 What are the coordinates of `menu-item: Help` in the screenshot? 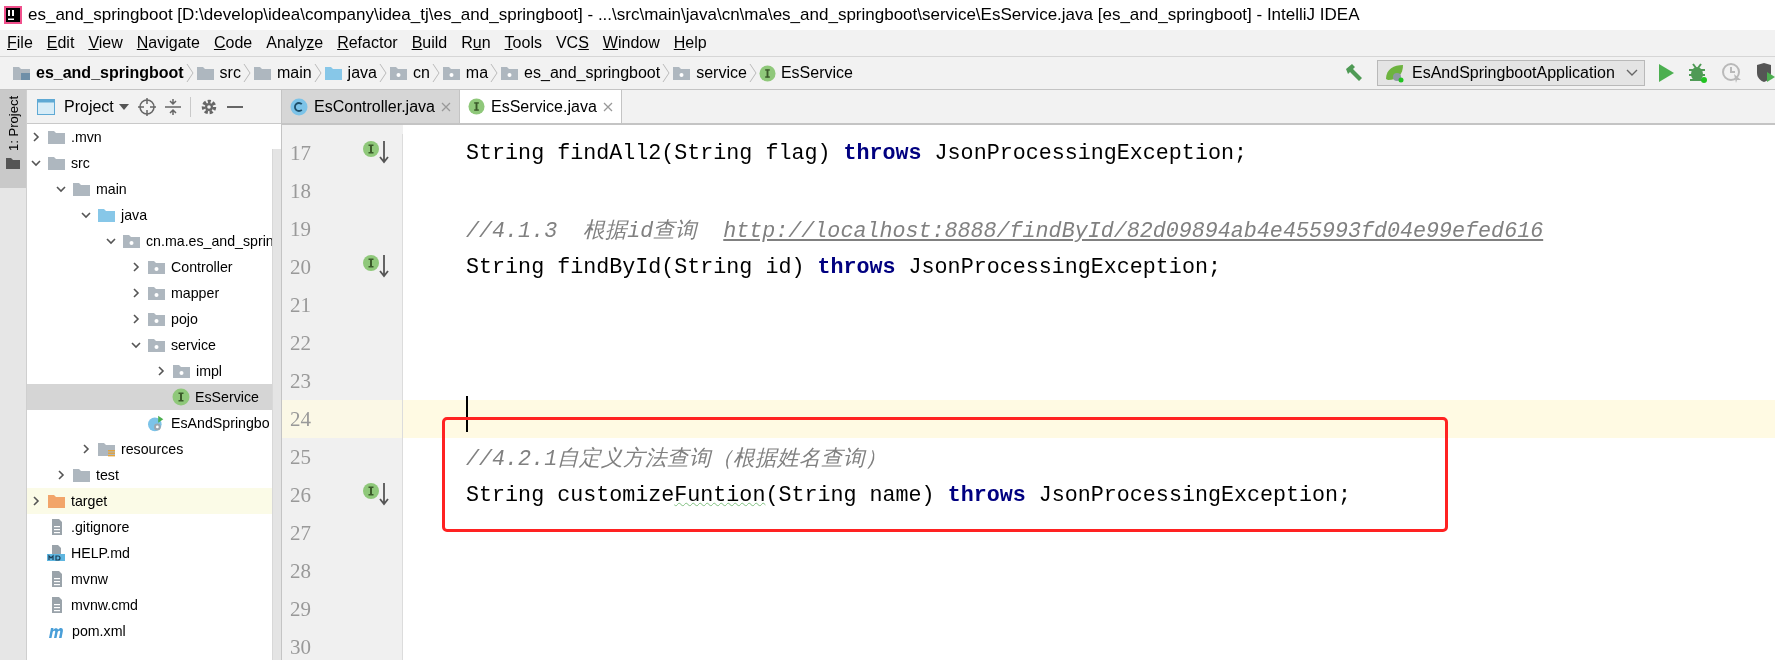 It's located at (690, 43).